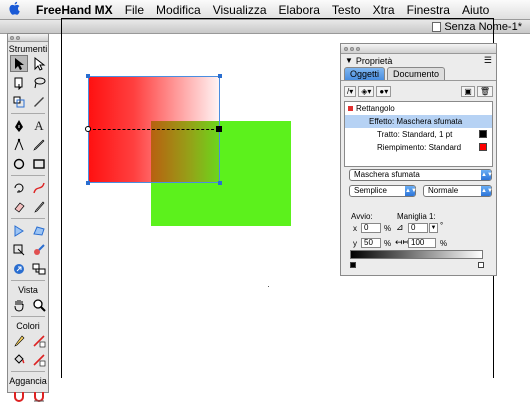  Describe the element at coordinates (362, 216) in the screenshot. I see `avvio-label: Avvio:` at that location.